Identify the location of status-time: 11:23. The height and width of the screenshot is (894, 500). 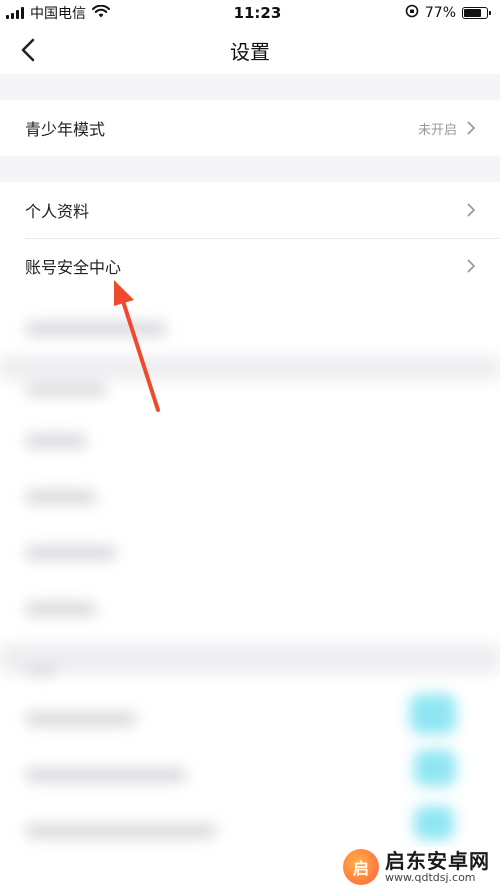
(257, 13).